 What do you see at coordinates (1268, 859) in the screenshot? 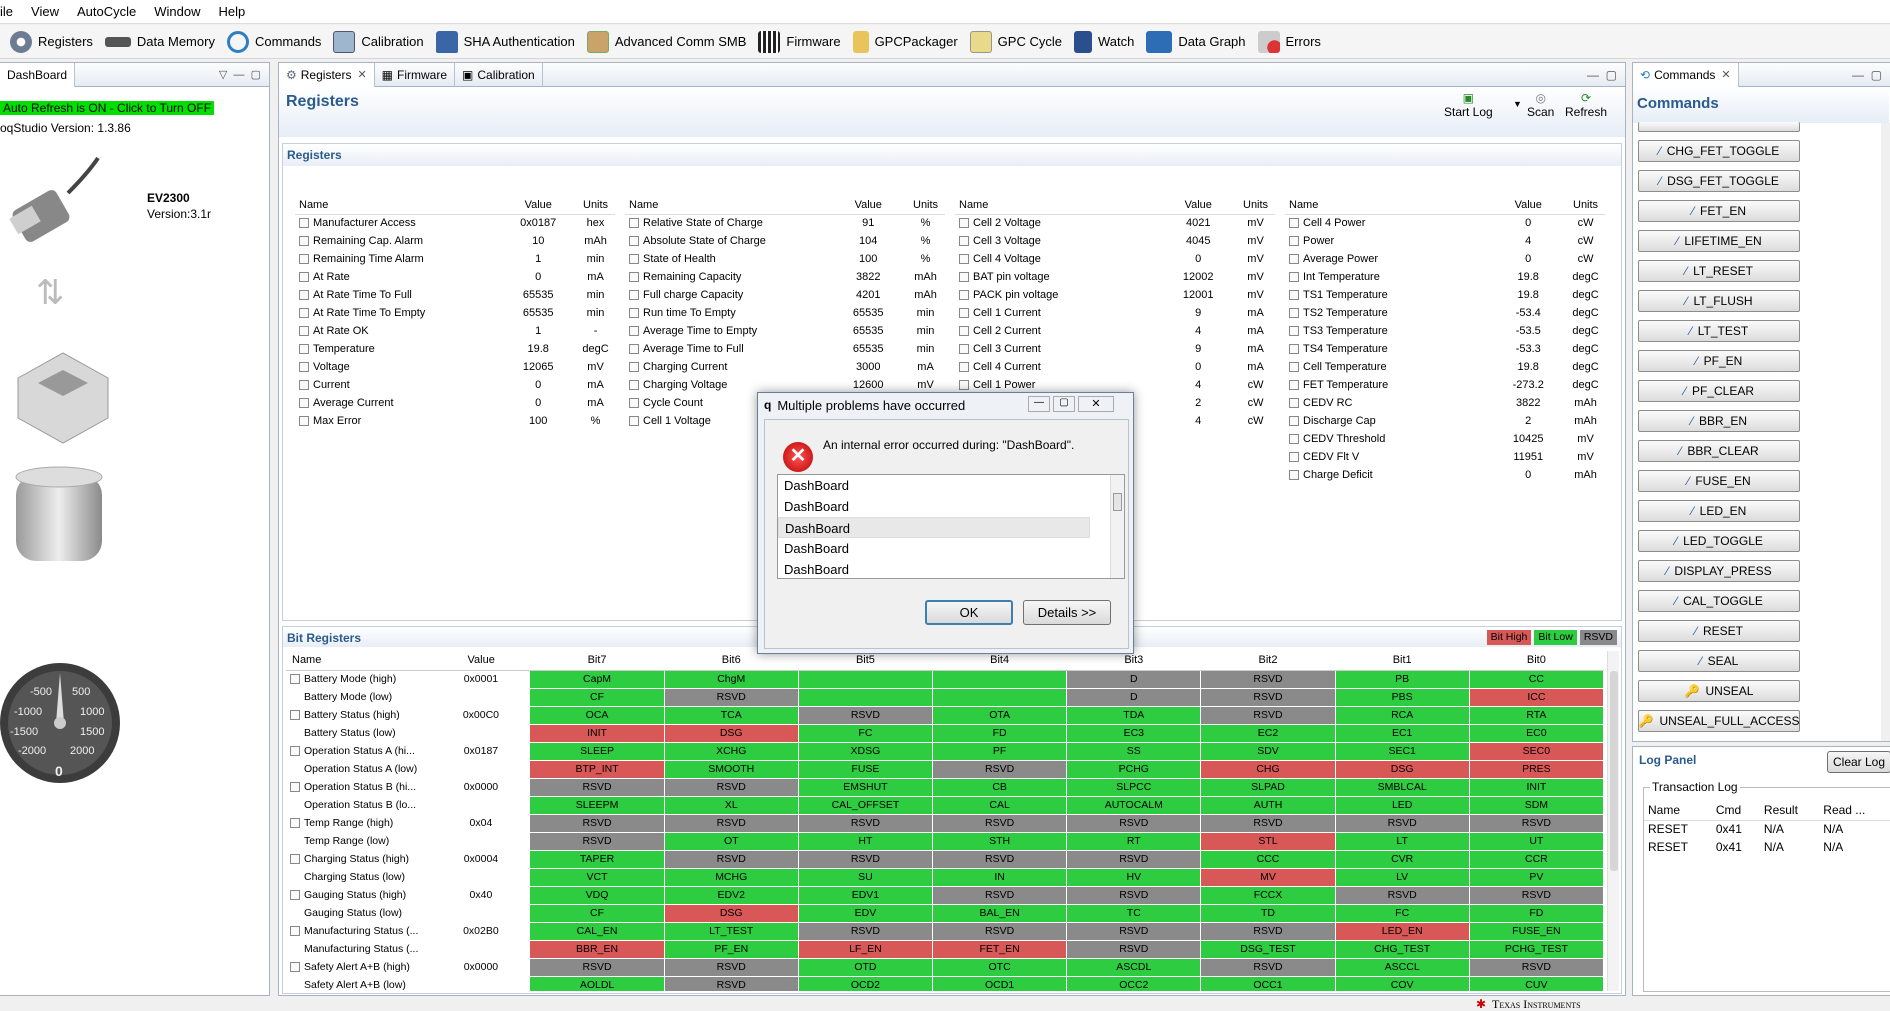
I see `bit-cell: CCC` at bounding box center [1268, 859].